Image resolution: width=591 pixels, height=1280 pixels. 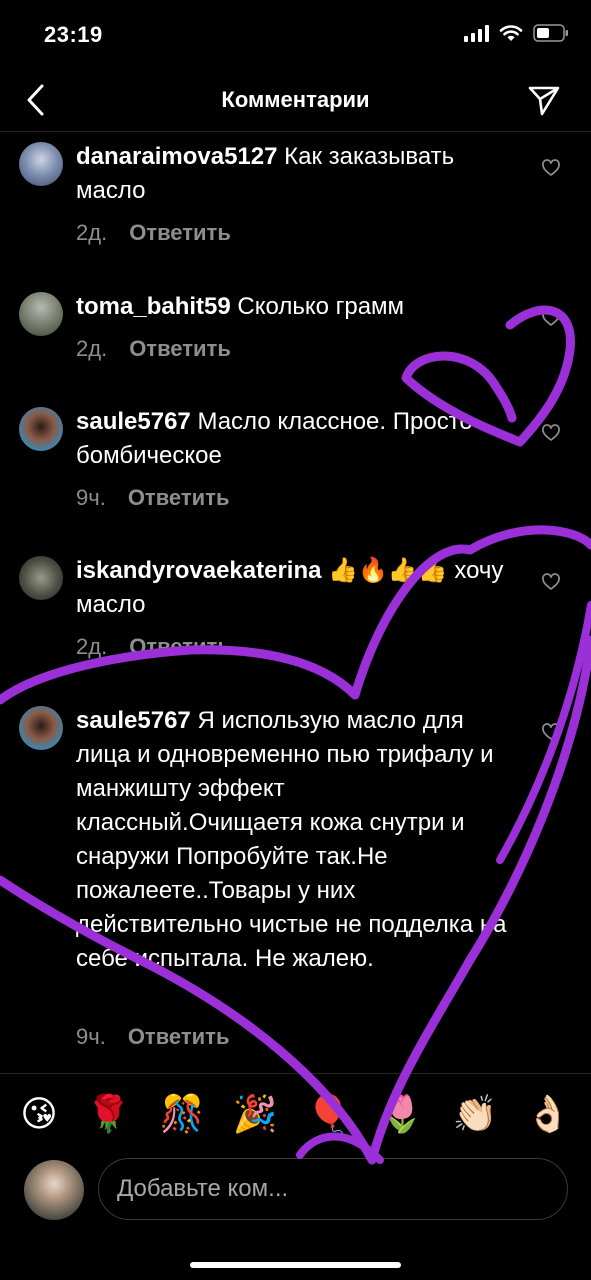 I want to click on emoji-ok-hand: 👌🏻, so click(x=548, y=1113).